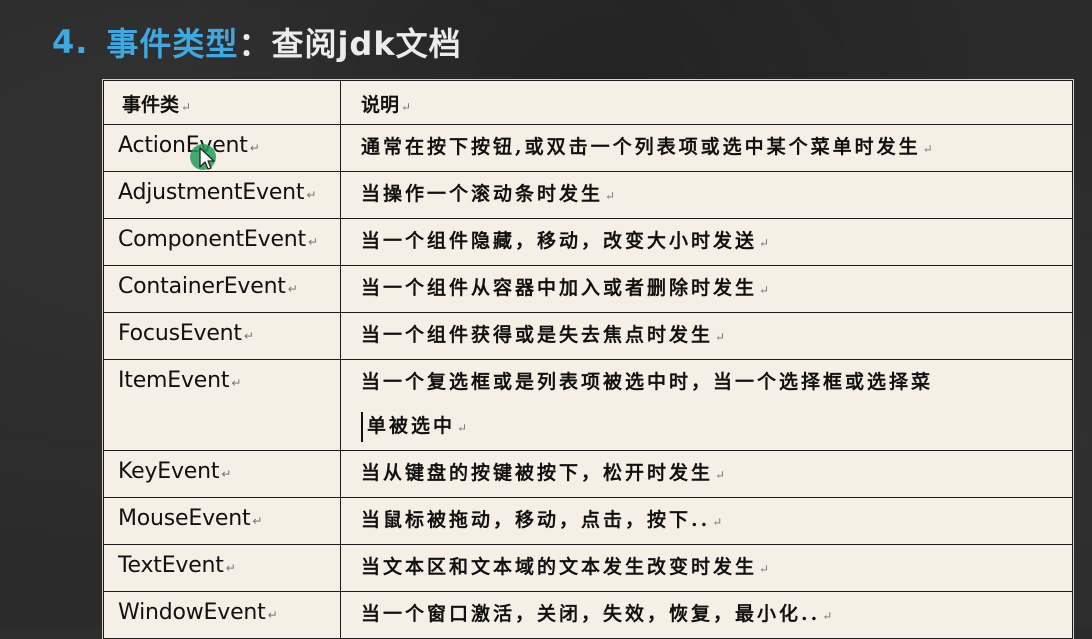 The width and height of the screenshot is (1092, 639). What do you see at coordinates (174, 380) in the screenshot?
I see `event-name: ItemEvent` at bounding box center [174, 380].